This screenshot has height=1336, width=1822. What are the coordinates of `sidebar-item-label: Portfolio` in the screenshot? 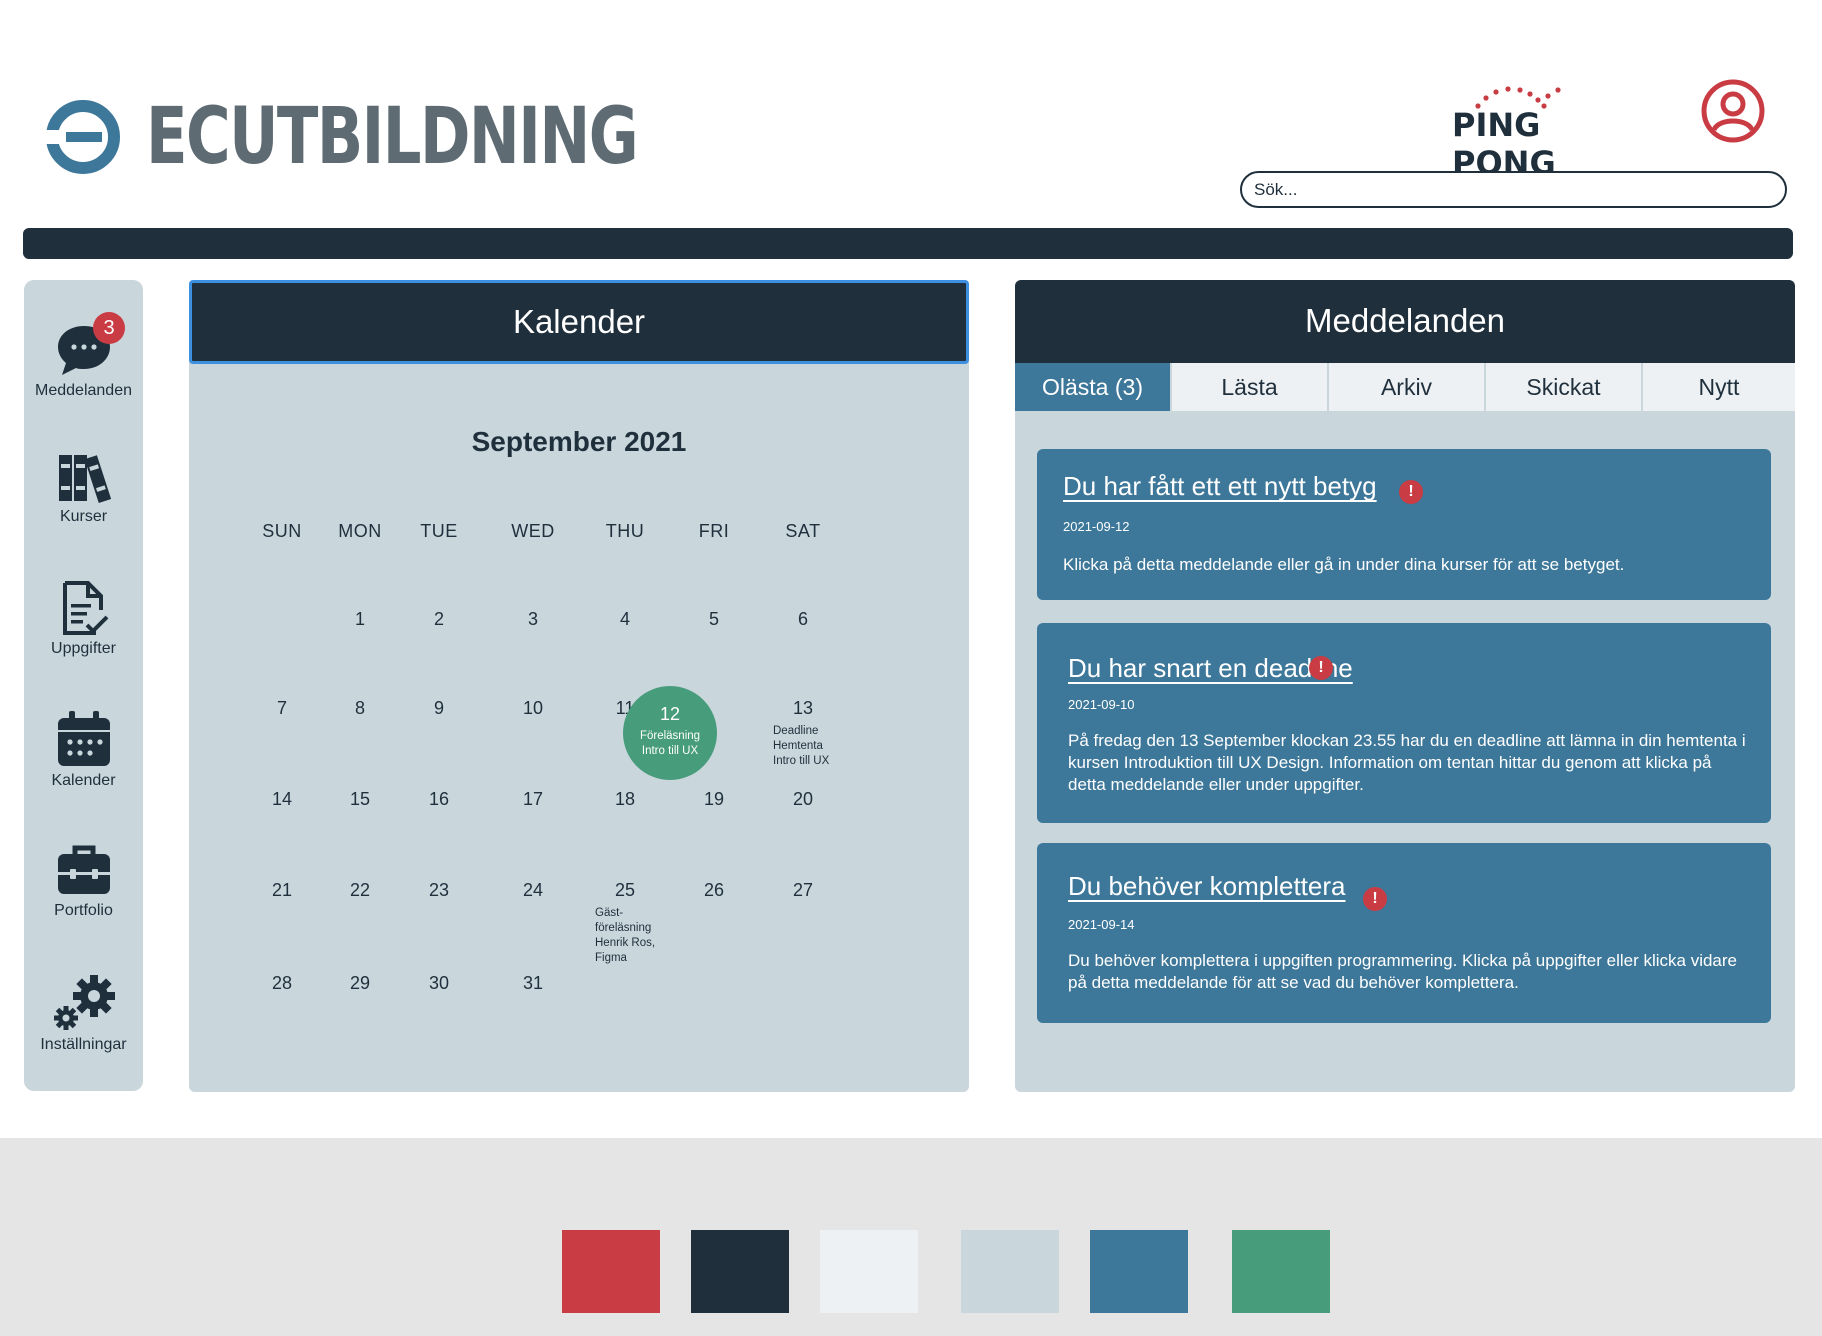 It's located at (83, 910).